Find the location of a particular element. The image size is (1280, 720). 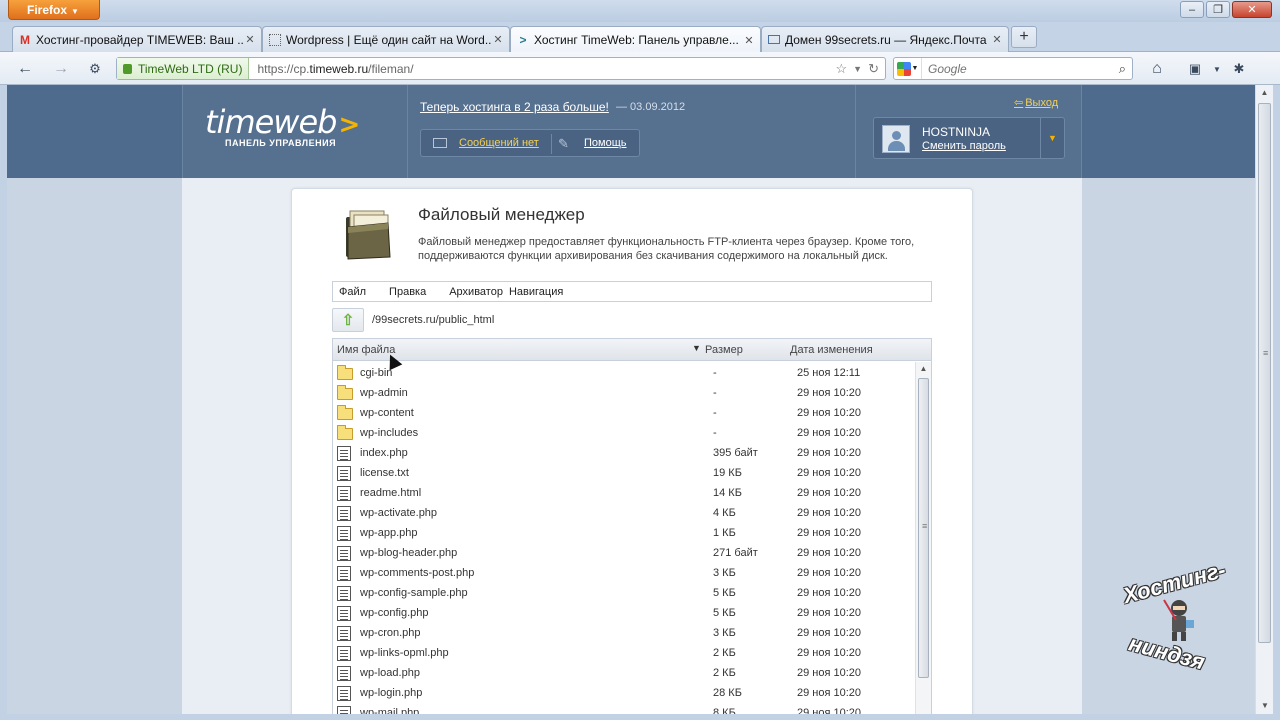

table-row: cgi-bin - 25 ноя 12:11 is located at coordinates (623, 373).